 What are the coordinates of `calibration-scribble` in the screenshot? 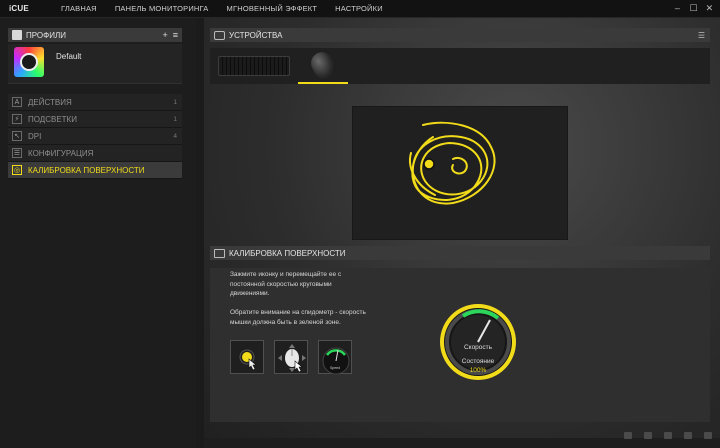 It's located at (452, 163).